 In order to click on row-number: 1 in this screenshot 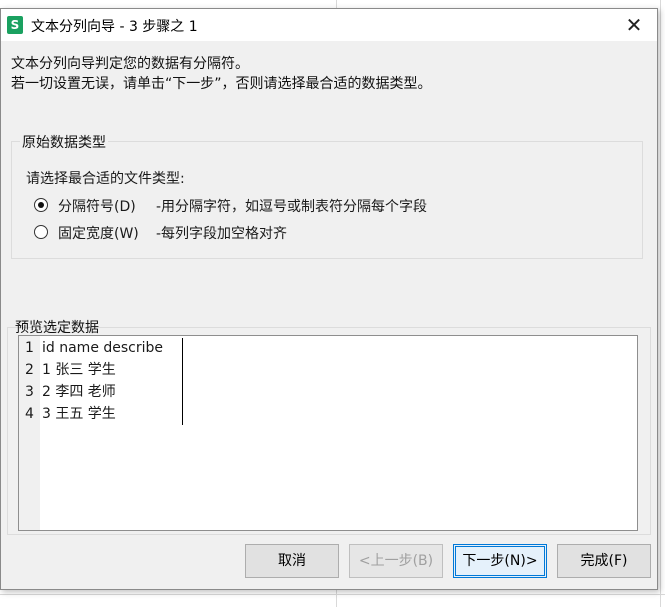, I will do `click(29, 348)`.